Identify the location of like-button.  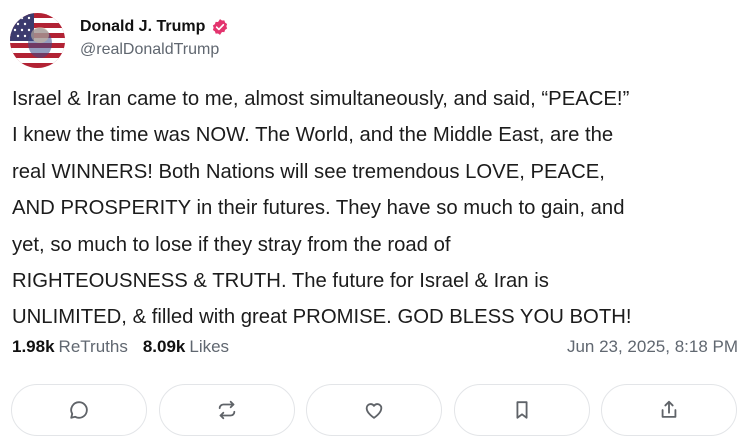
(374, 410).